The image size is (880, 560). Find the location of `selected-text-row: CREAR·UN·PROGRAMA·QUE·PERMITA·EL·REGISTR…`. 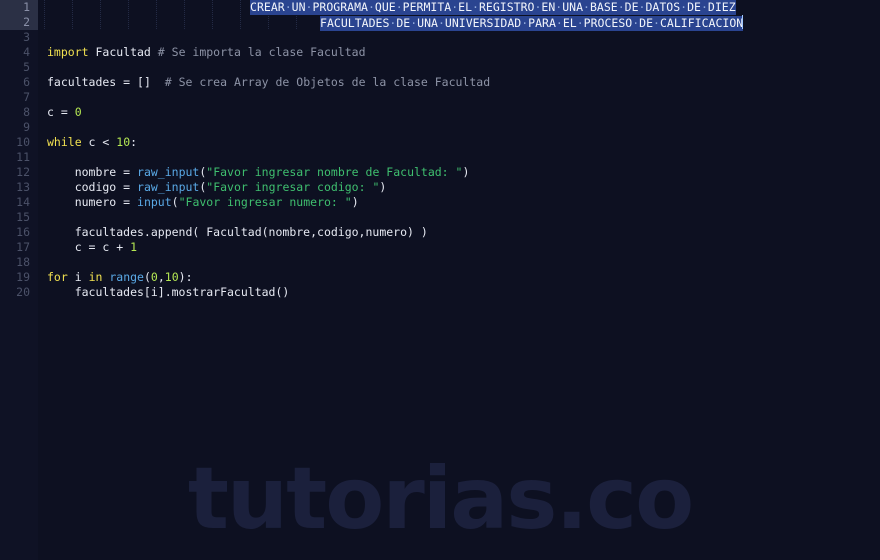

selected-text-row: CREAR·UN·PROGRAMA·QUE·PERMITA·EL·REGISTR… is located at coordinates (493, 7).